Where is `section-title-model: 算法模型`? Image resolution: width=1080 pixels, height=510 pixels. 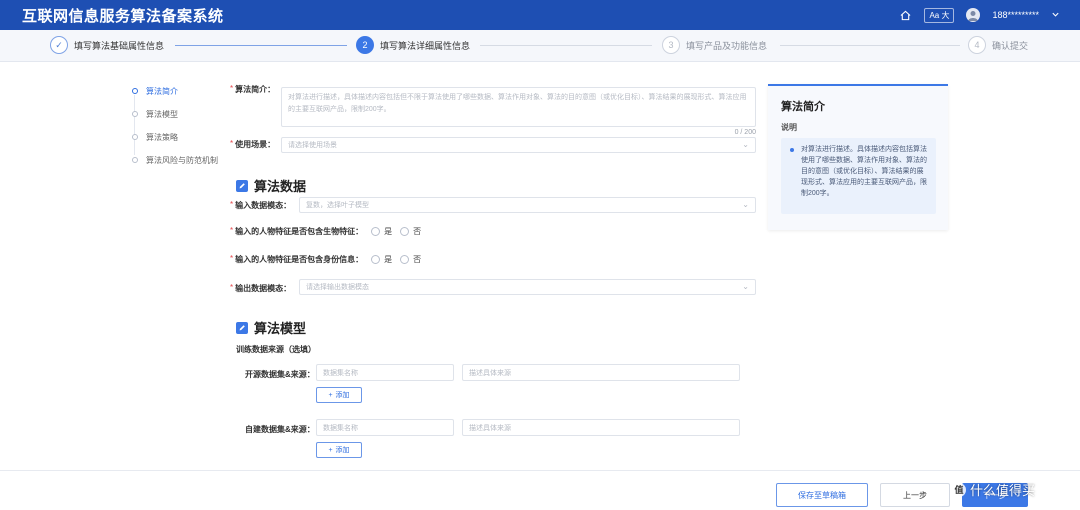
section-title-model: 算法模型 is located at coordinates (271, 327).